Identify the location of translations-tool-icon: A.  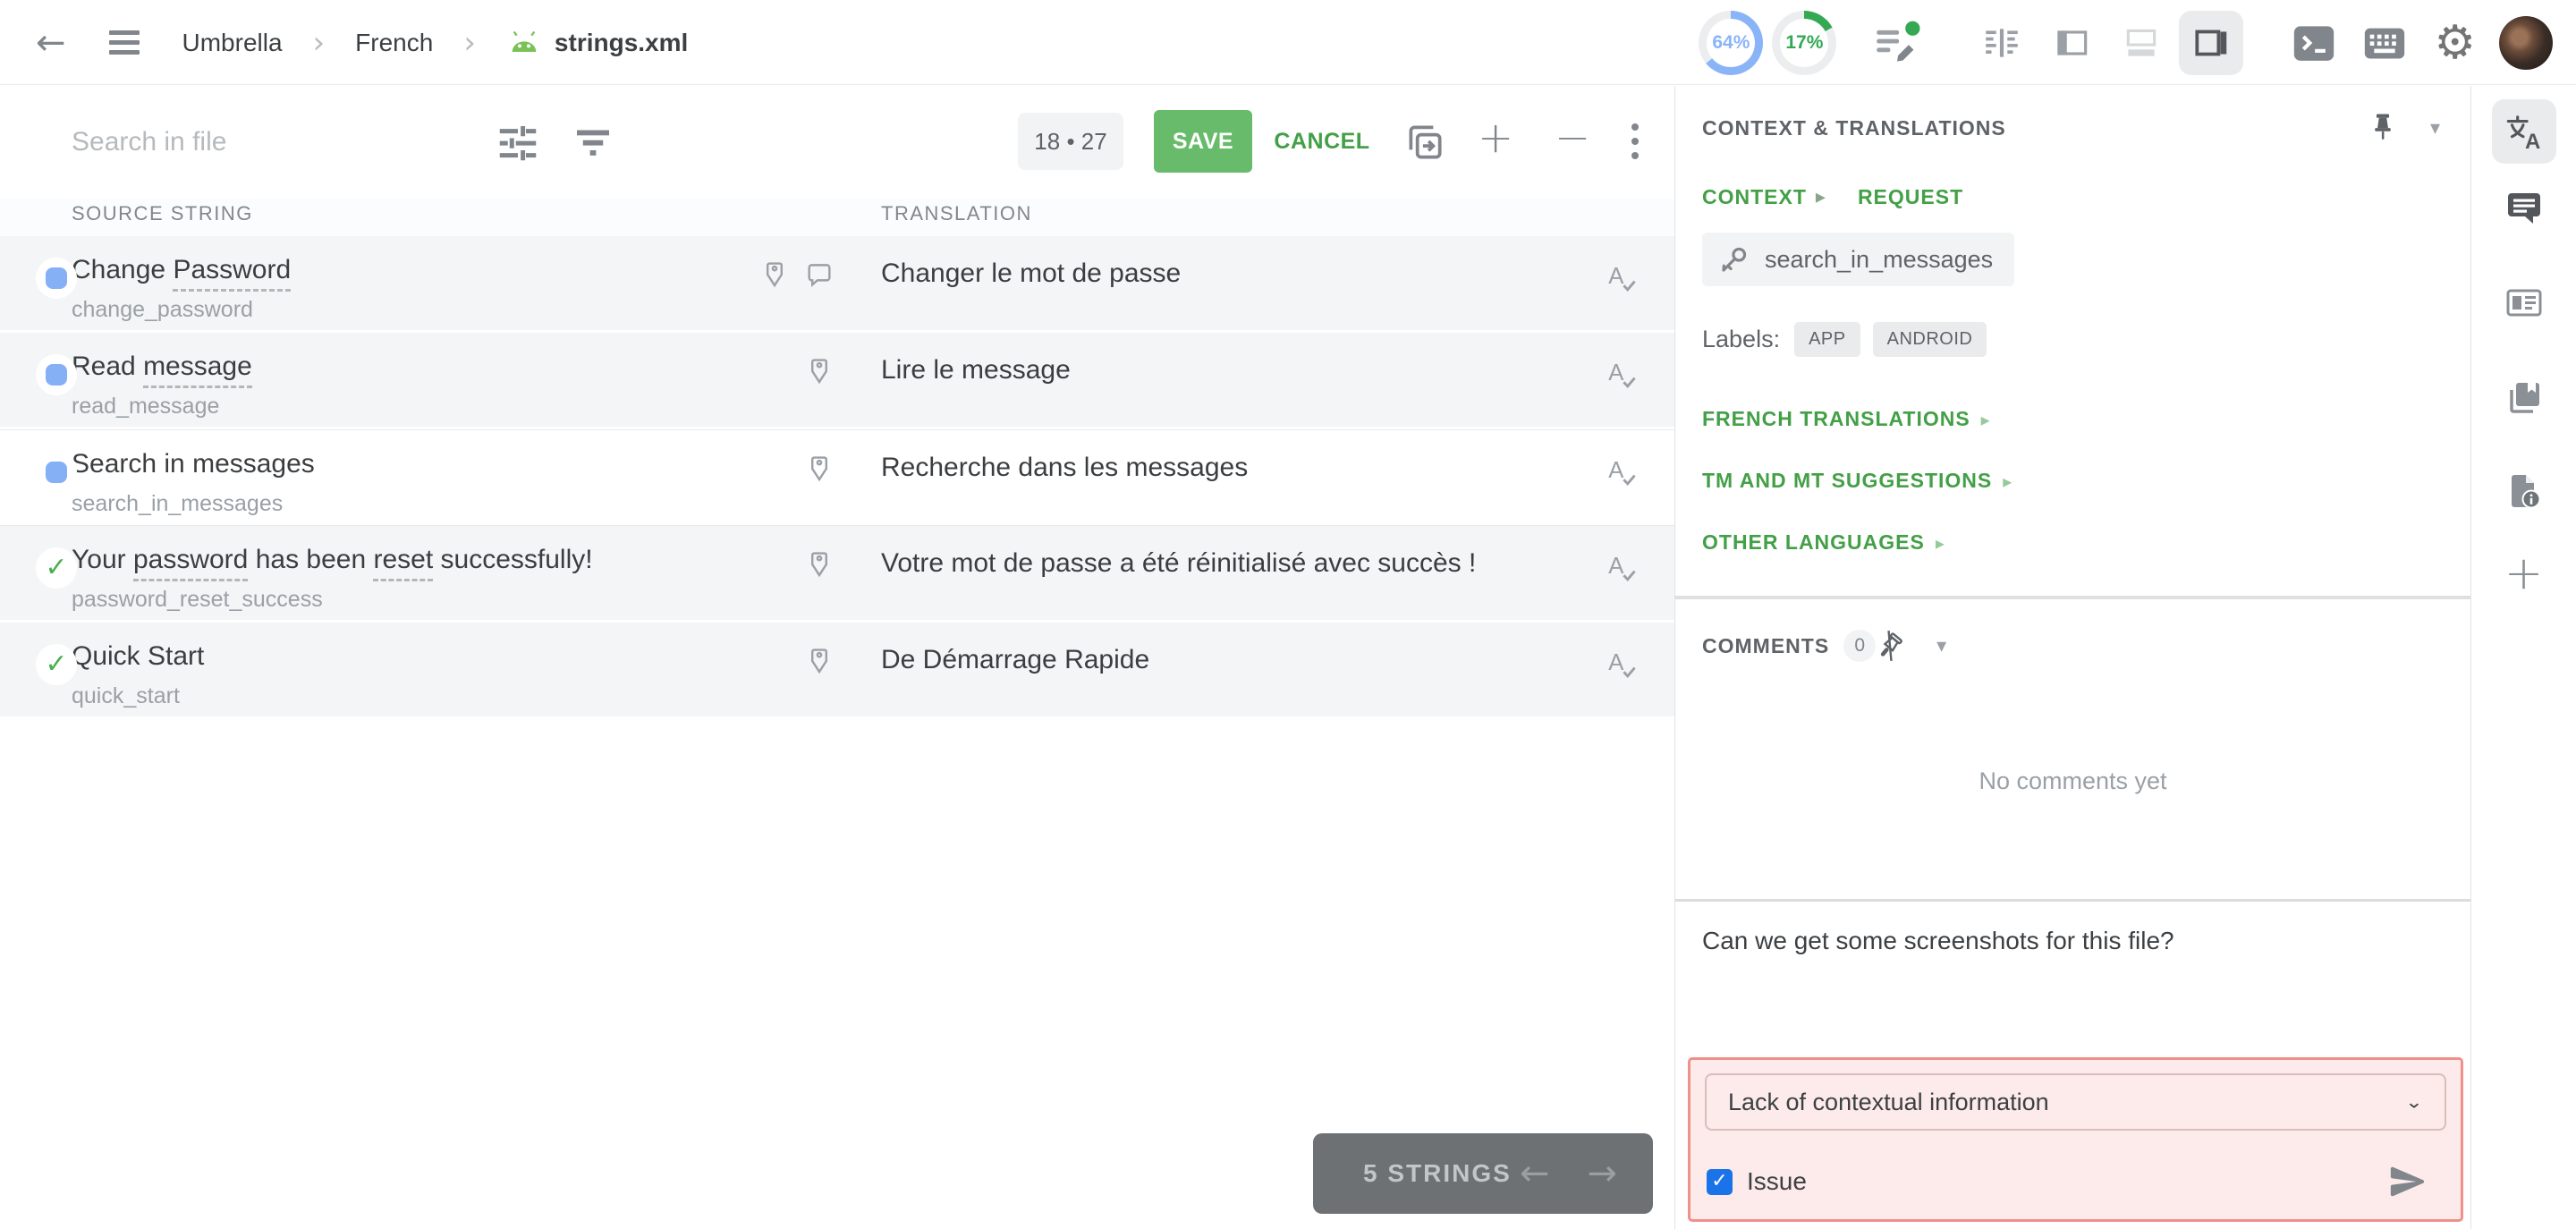
(2523, 131).